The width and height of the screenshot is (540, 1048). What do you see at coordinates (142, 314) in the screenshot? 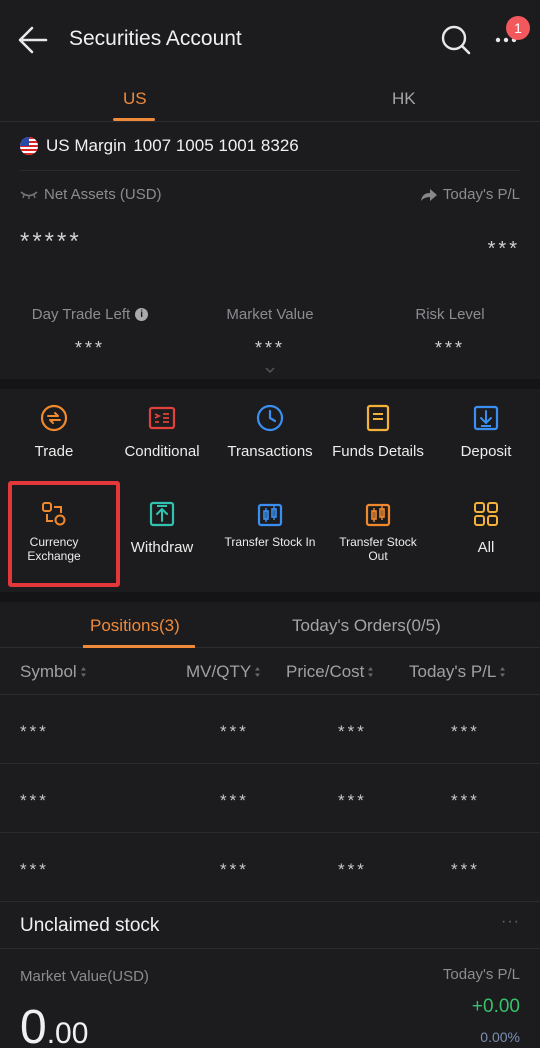
I see `info-icon: i` at bounding box center [142, 314].